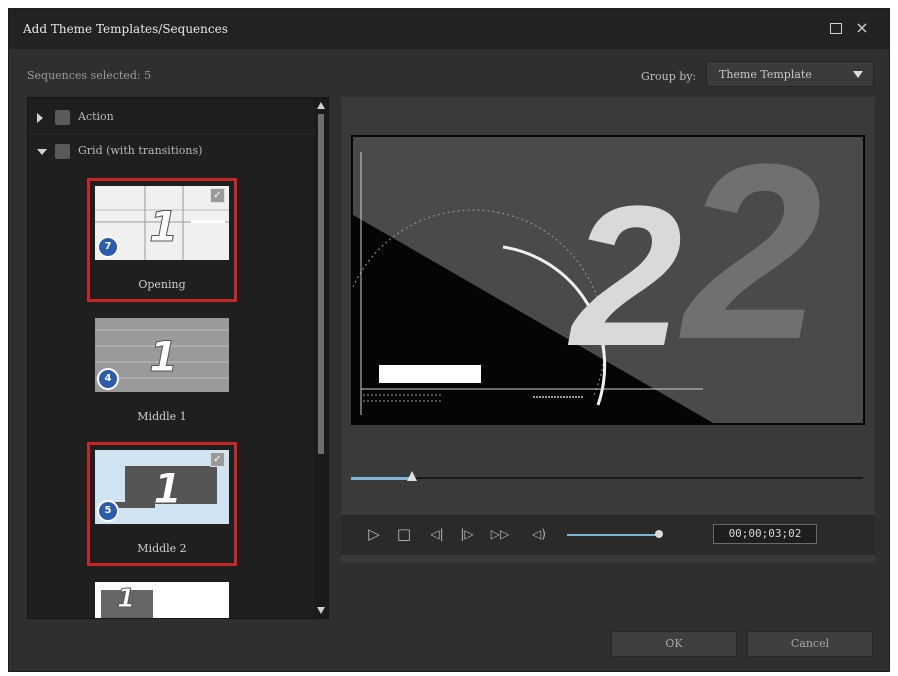  Describe the element at coordinates (42, 152) in the screenshot. I see `collapse-arrow-icon` at that location.